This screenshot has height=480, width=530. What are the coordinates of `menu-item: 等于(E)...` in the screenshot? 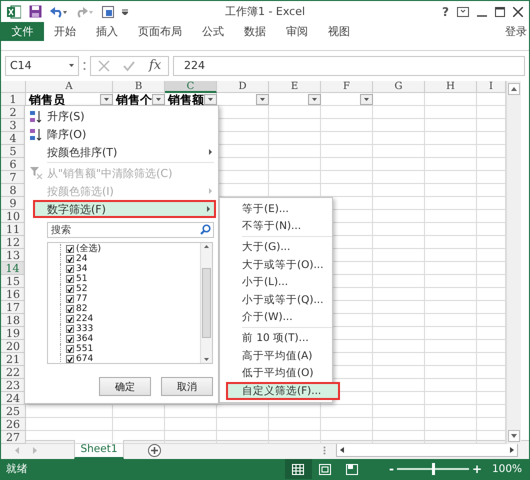 It's located at (276, 209).